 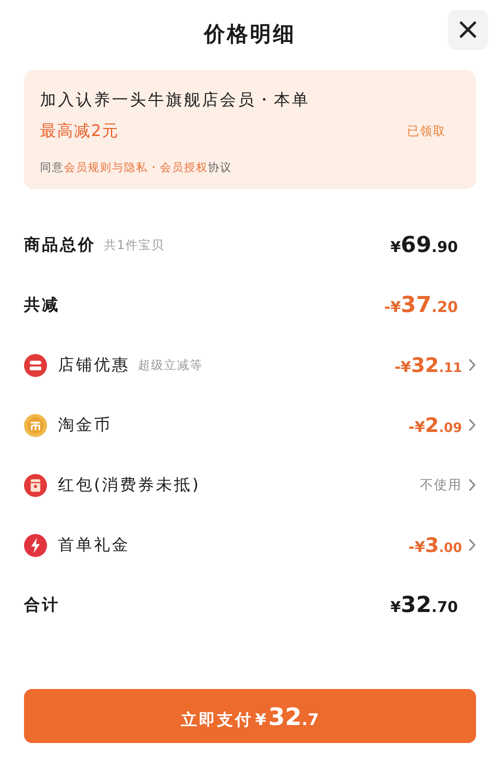 I want to click on discount-label: 店铺优惠, so click(x=94, y=365).